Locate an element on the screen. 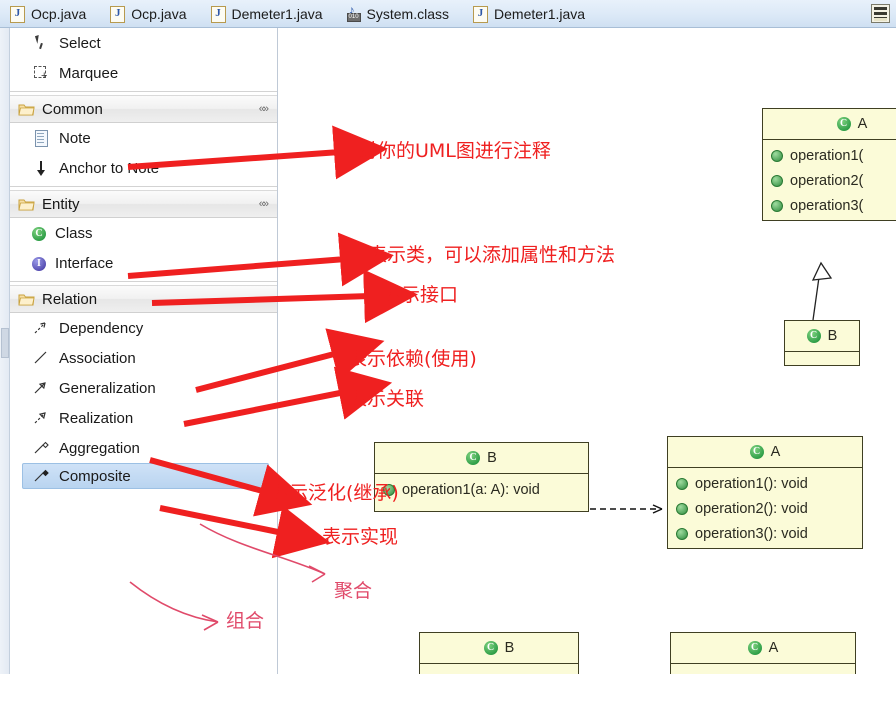  palette-item-dependency: Dependency is located at coordinates (143, 328).